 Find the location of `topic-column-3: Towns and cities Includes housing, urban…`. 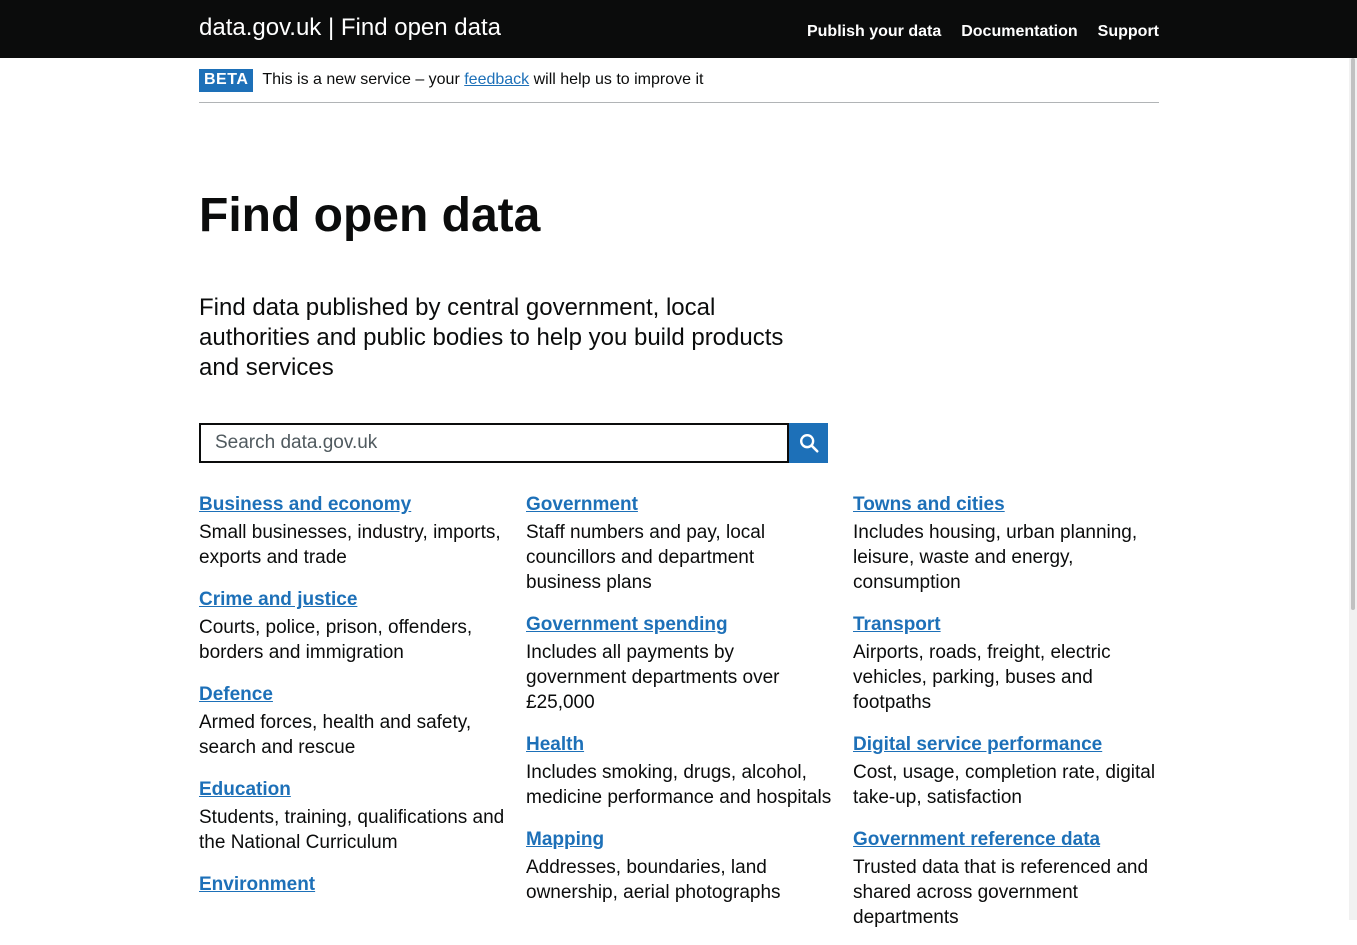

topic-column-3: Towns and cities Includes housing, urban… is located at coordinates (1006, 717).